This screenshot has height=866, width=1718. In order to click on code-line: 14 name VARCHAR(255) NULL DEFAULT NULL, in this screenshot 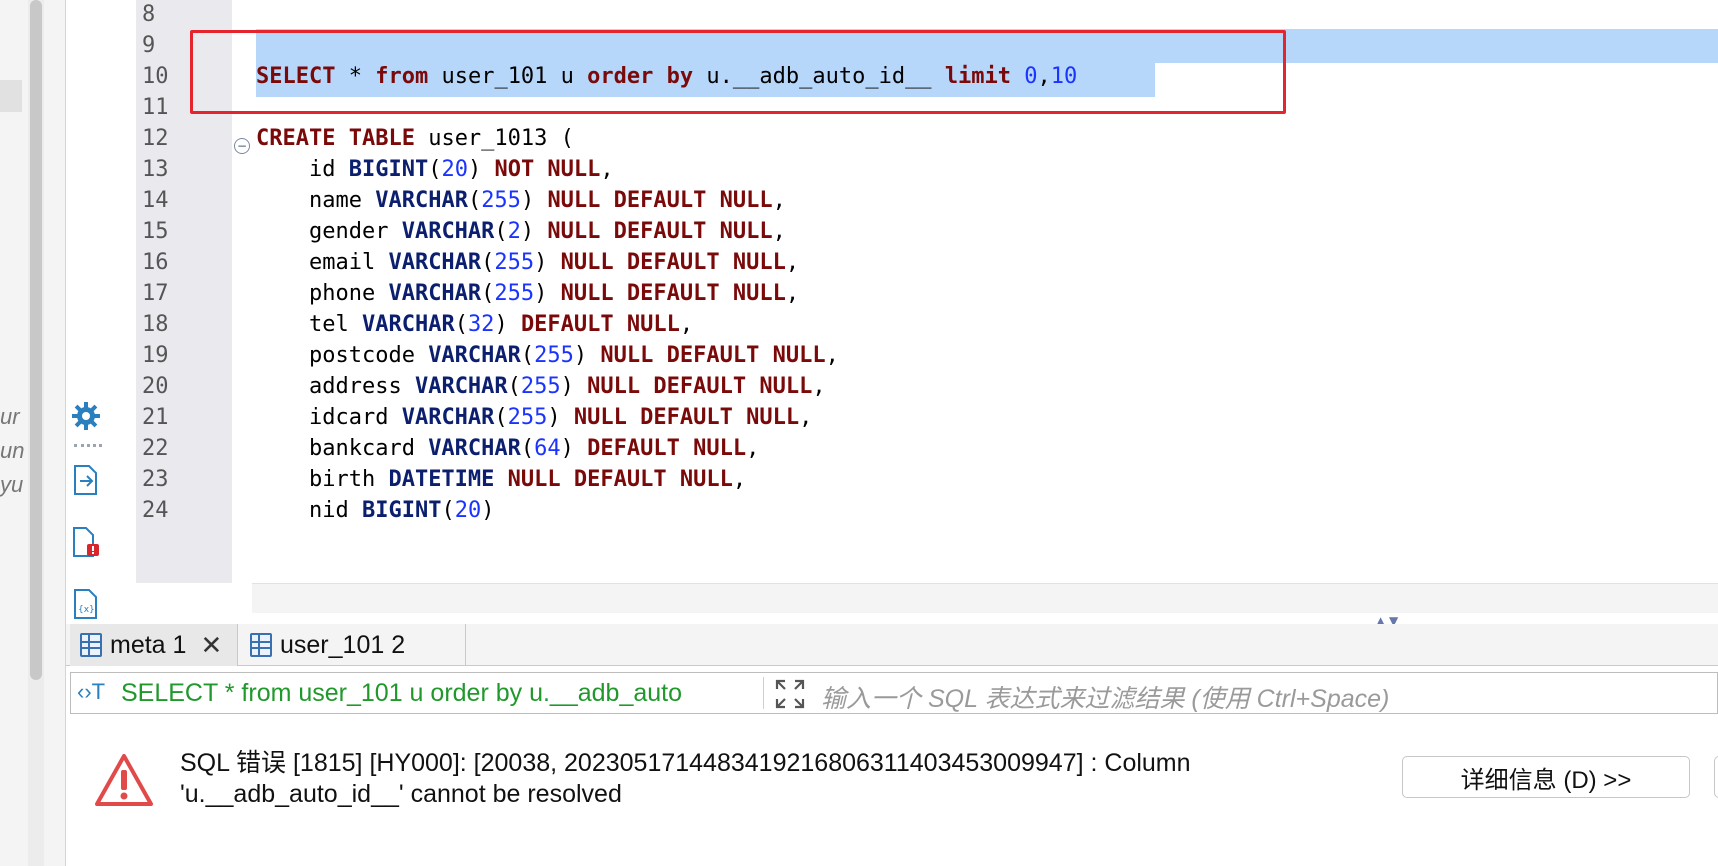, I will do `click(892, 201)`.